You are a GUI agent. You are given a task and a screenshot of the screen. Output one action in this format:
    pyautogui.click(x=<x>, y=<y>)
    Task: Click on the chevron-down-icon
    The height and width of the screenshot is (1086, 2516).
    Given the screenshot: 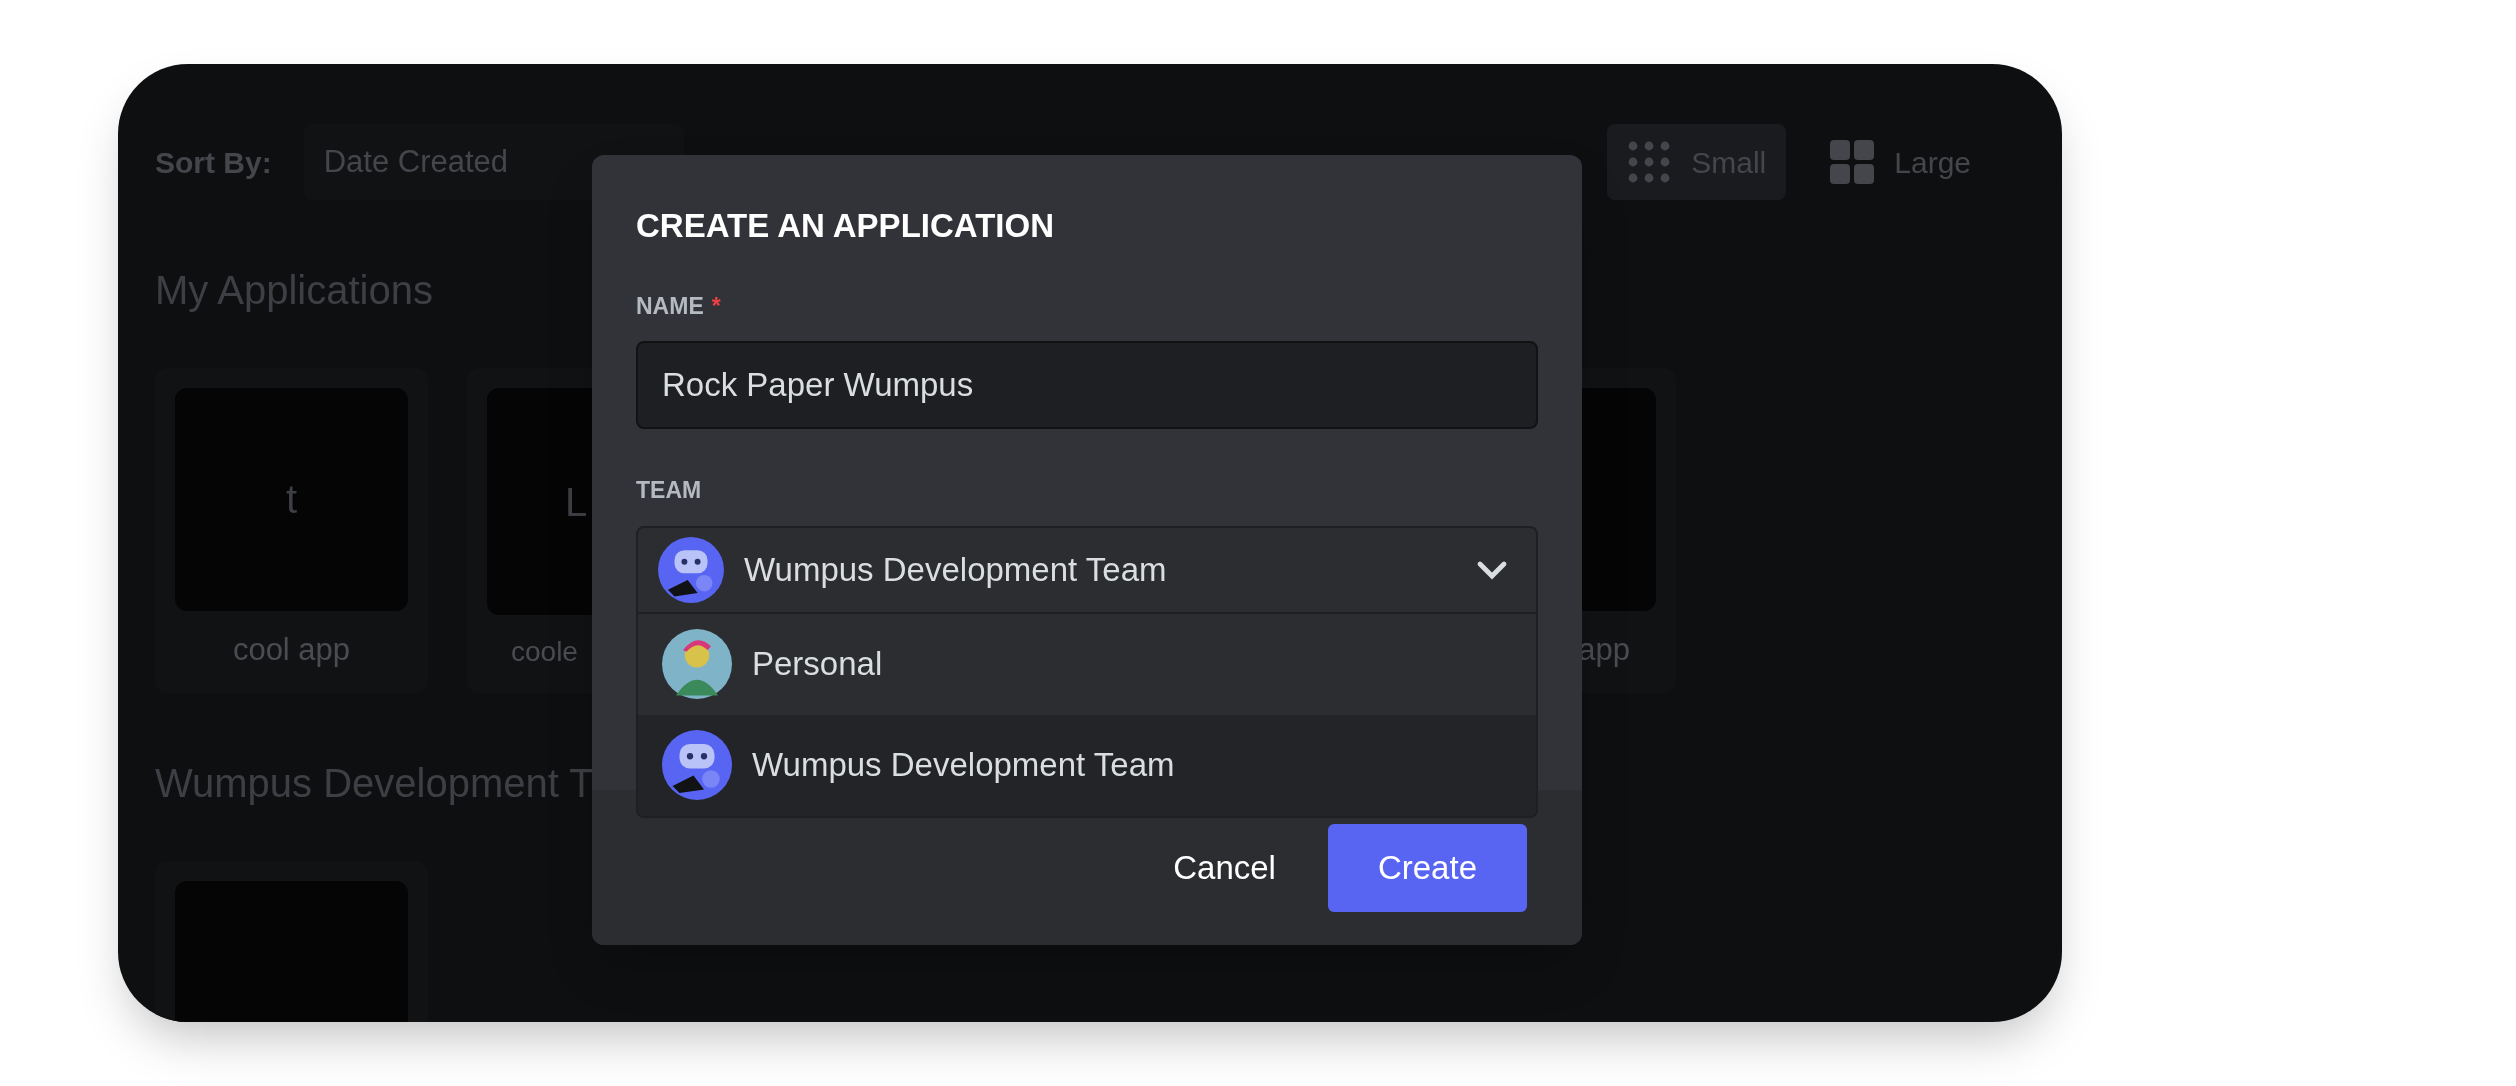 What is the action you would take?
    pyautogui.click(x=1492, y=569)
    